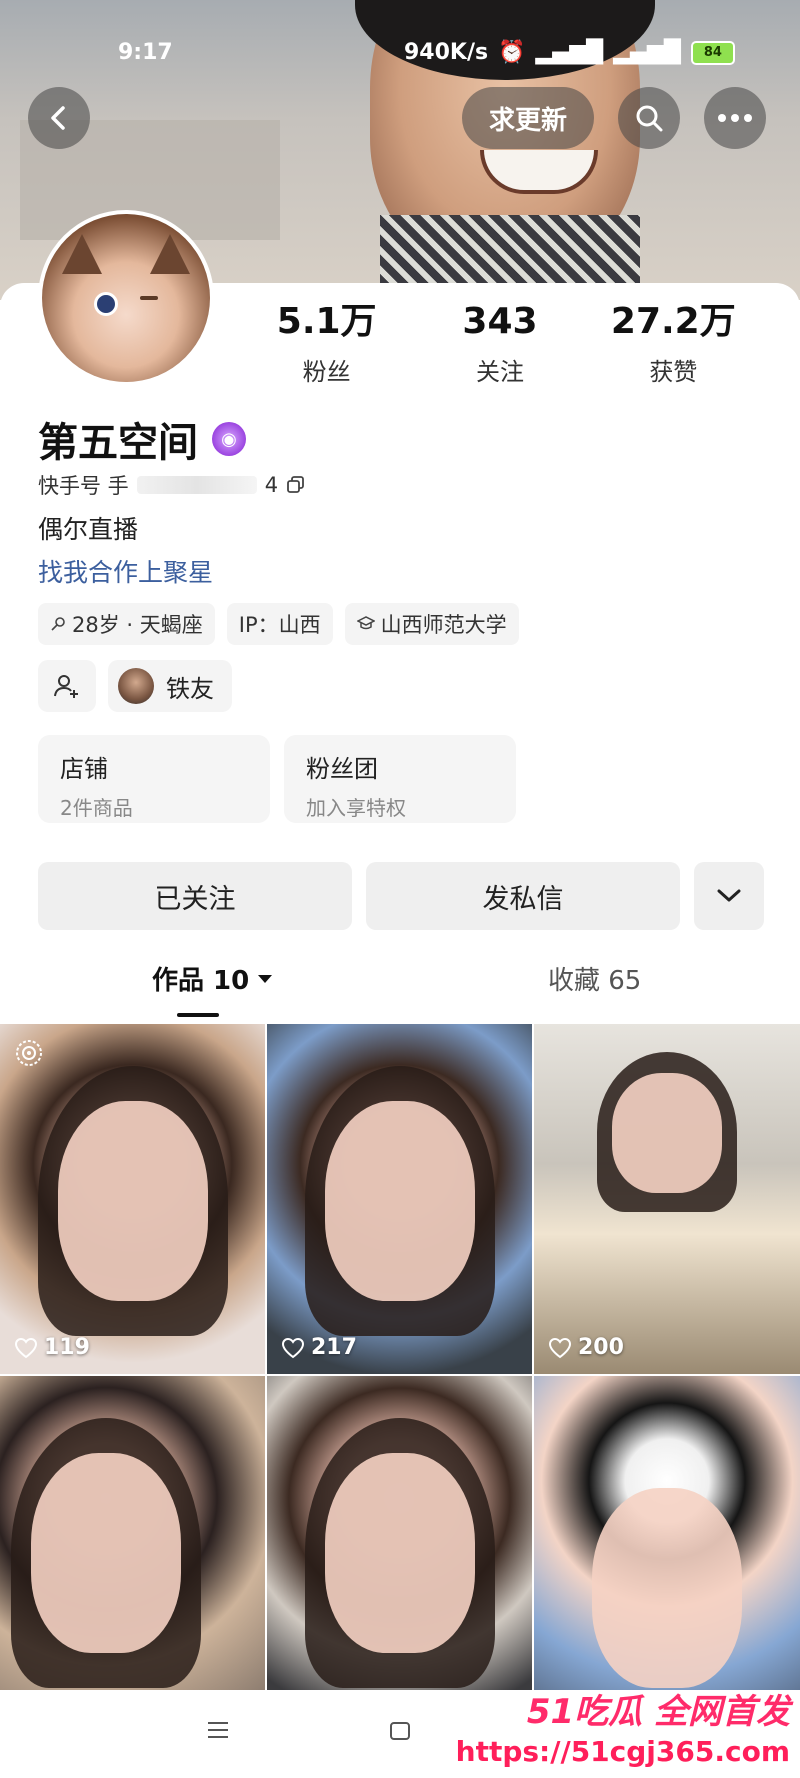 The width and height of the screenshot is (800, 1778). I want to click on tag-age: 28岁 · 天蝎座, so click(126, 624).